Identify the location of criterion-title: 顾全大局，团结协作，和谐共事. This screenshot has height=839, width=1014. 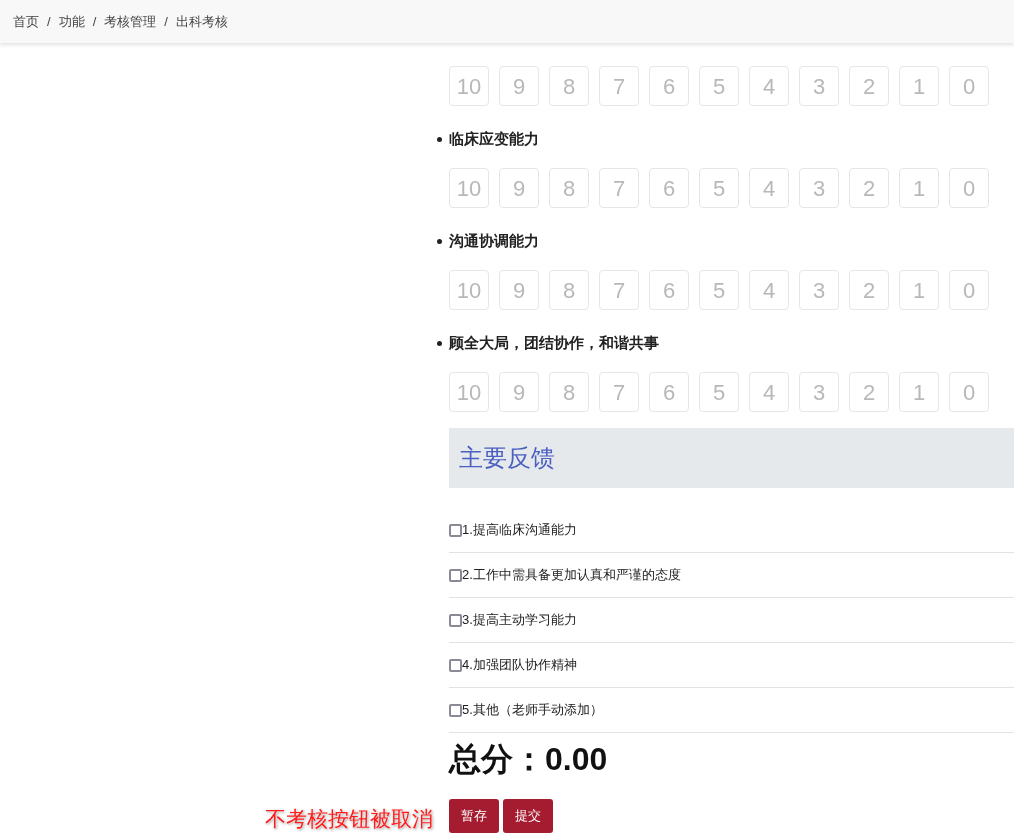
(554, 342).